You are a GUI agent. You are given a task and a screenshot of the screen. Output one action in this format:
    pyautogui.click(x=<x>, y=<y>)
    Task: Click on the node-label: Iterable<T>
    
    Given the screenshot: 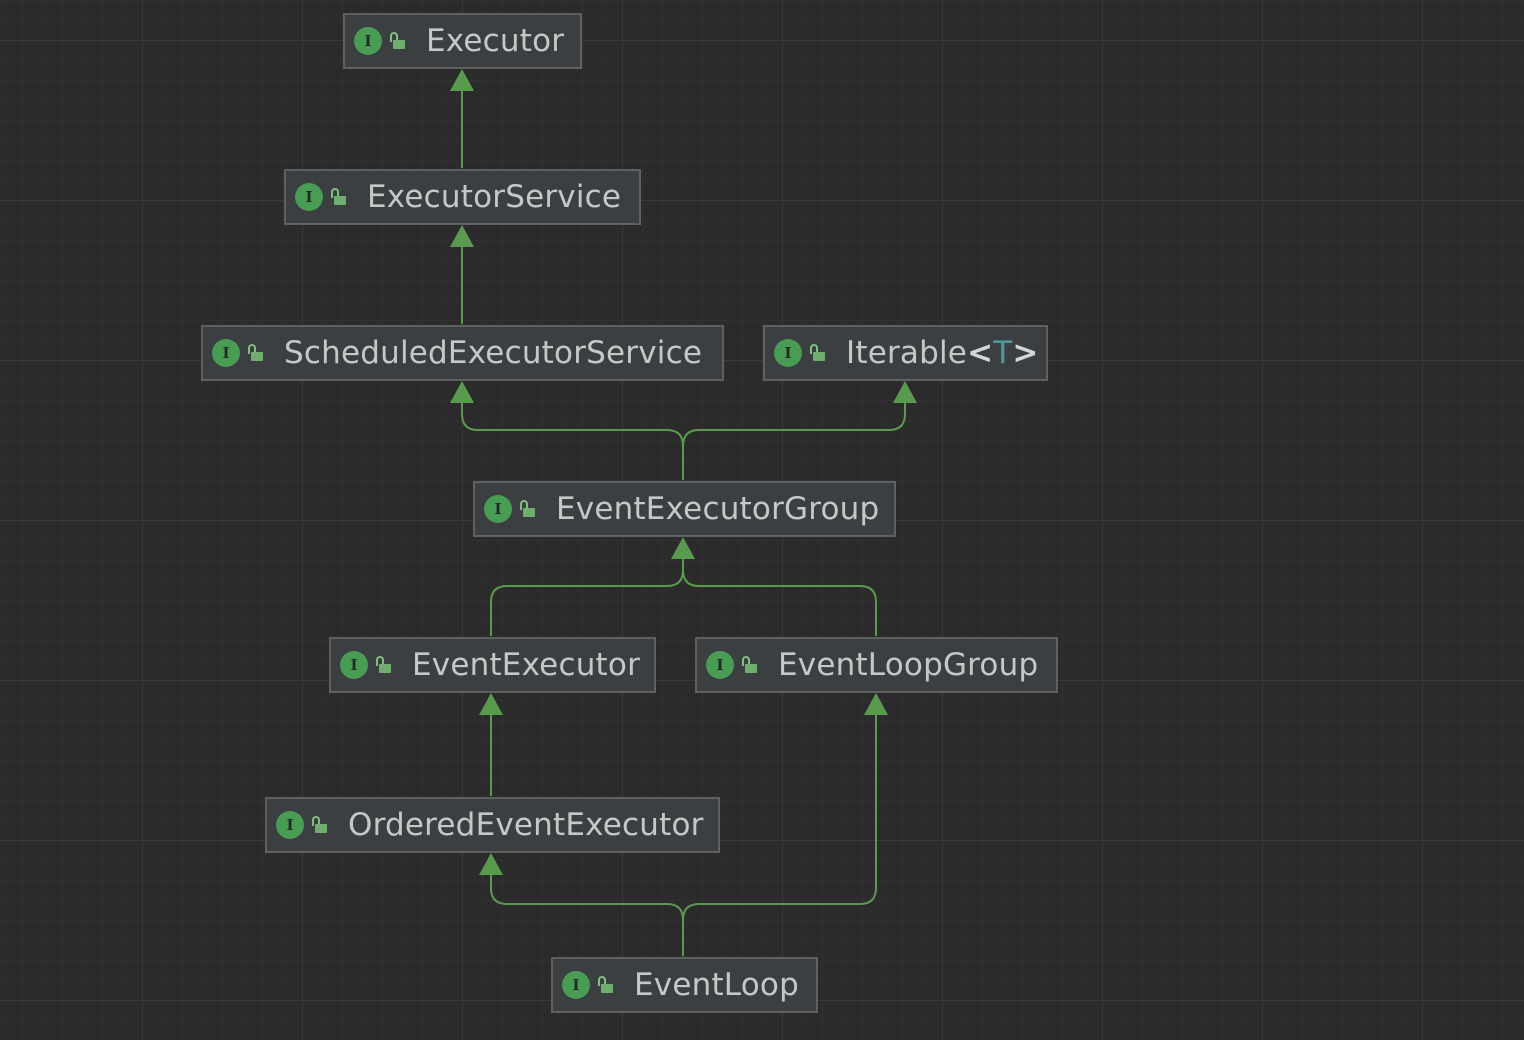 What is the action you would take?
    pyautogui.click(x=942, y=353)
    